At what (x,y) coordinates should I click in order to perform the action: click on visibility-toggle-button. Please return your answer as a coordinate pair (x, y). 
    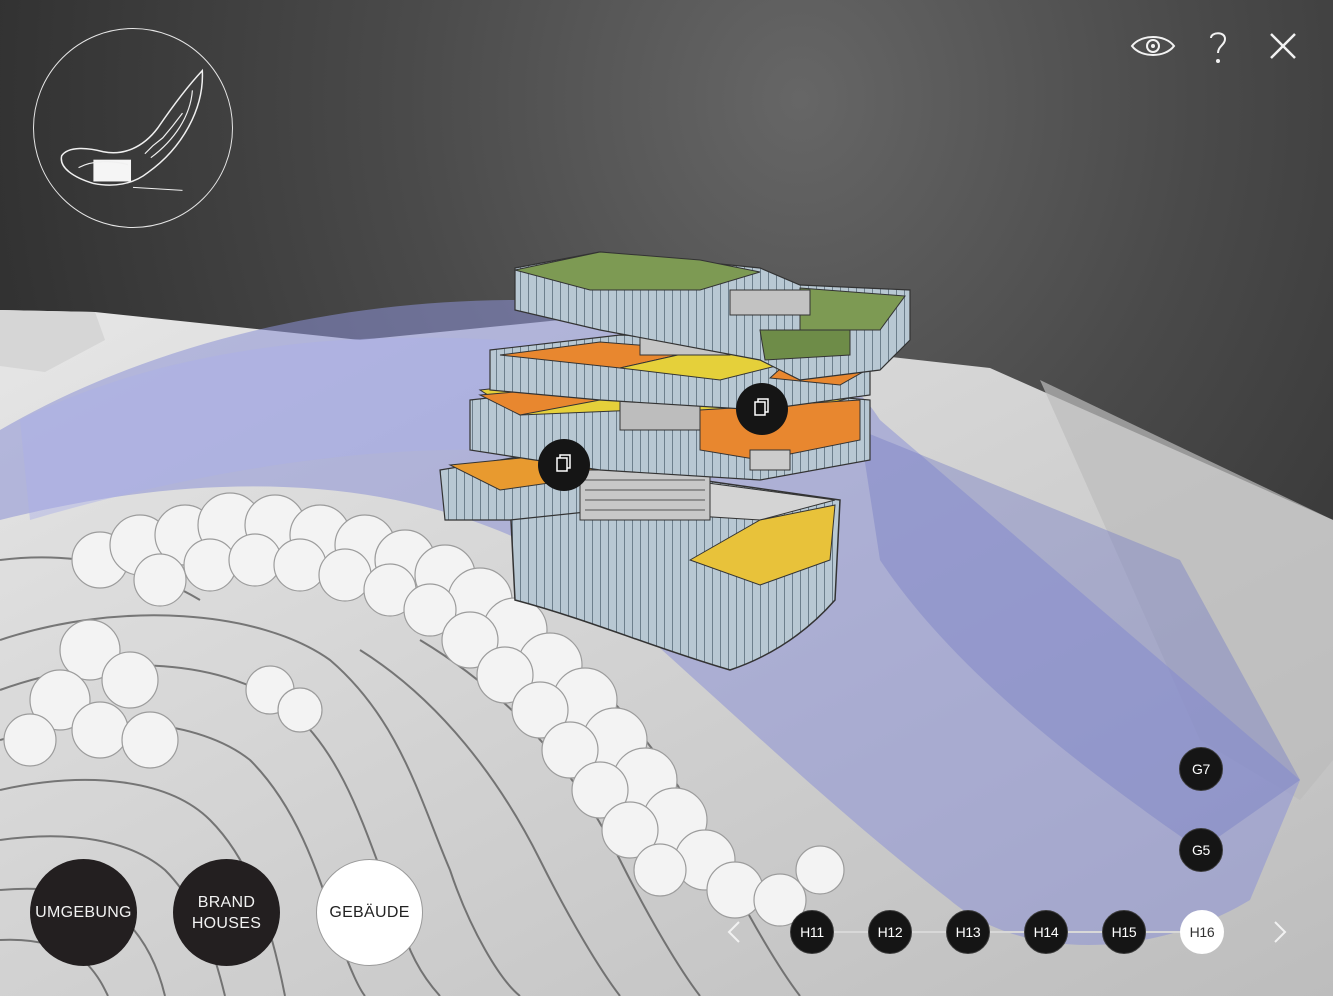
    Looking at the image, I should click on (1153, 46).